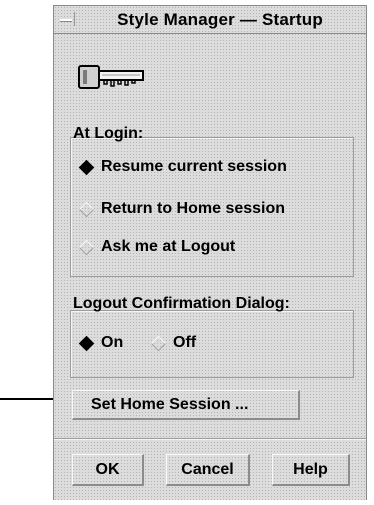  Describe the element at coordinates (212, 336) in the screenshot. I see `logout-confirmation-group: Logout Confirmation Dialog: On Off` at that location.